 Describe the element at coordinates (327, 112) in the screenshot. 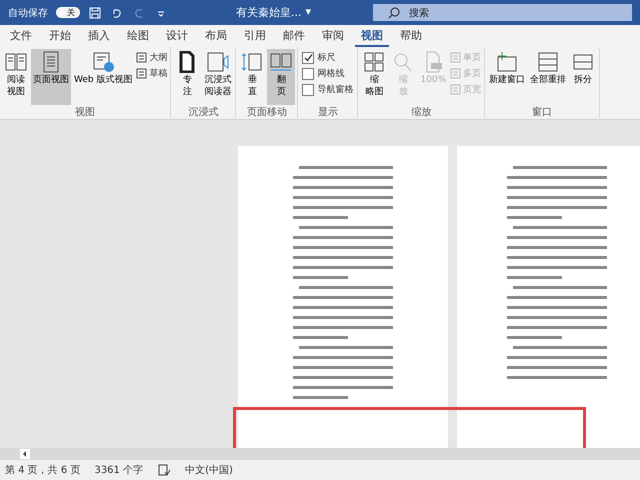

I see `group-label: 显示` at that location.